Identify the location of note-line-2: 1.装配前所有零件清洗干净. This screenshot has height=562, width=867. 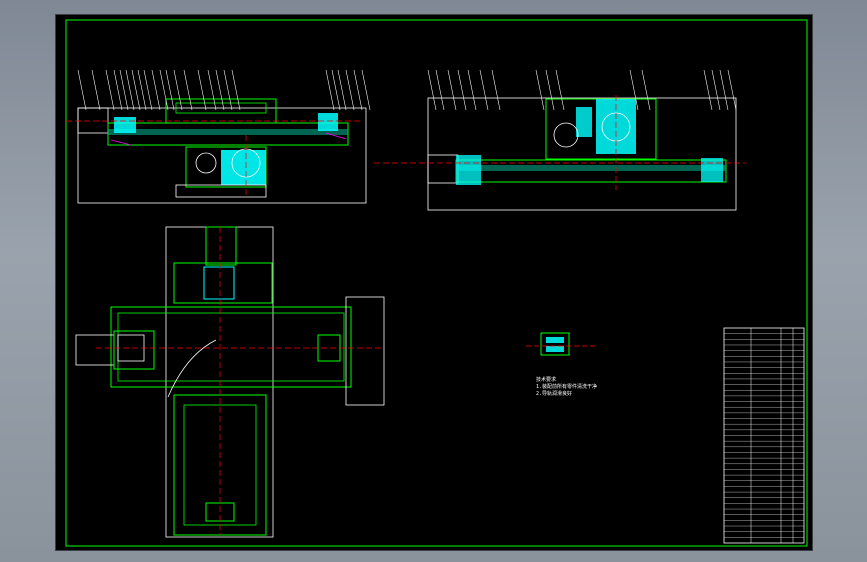
(566, 386).